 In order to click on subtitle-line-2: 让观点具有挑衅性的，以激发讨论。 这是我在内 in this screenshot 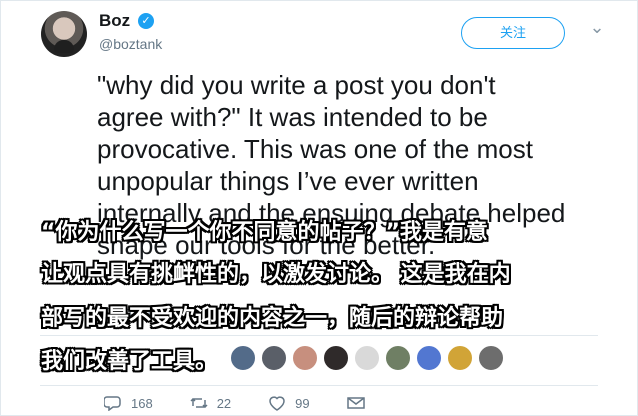, I will do `click(276, 274)`.